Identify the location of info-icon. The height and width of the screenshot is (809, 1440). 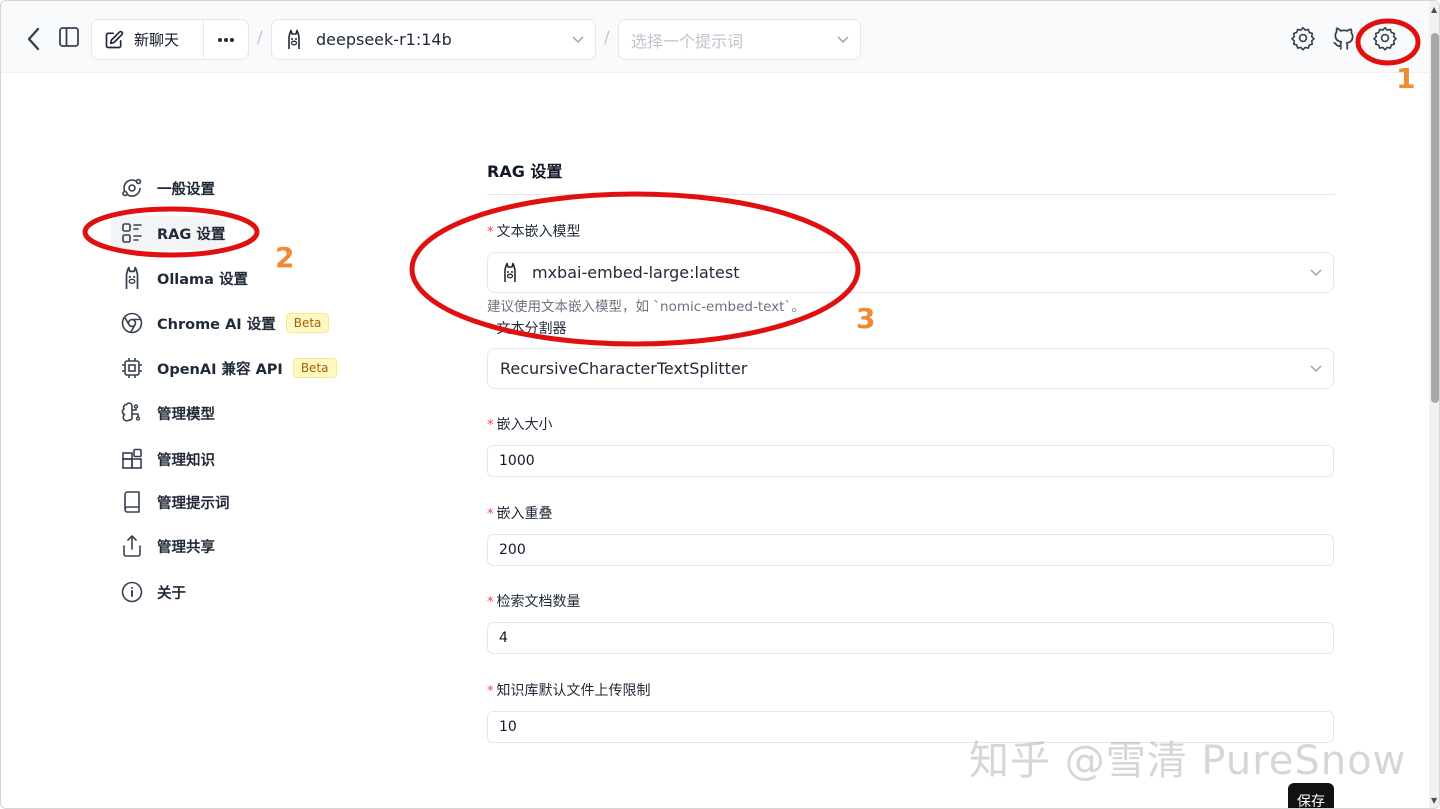
(132, 592).